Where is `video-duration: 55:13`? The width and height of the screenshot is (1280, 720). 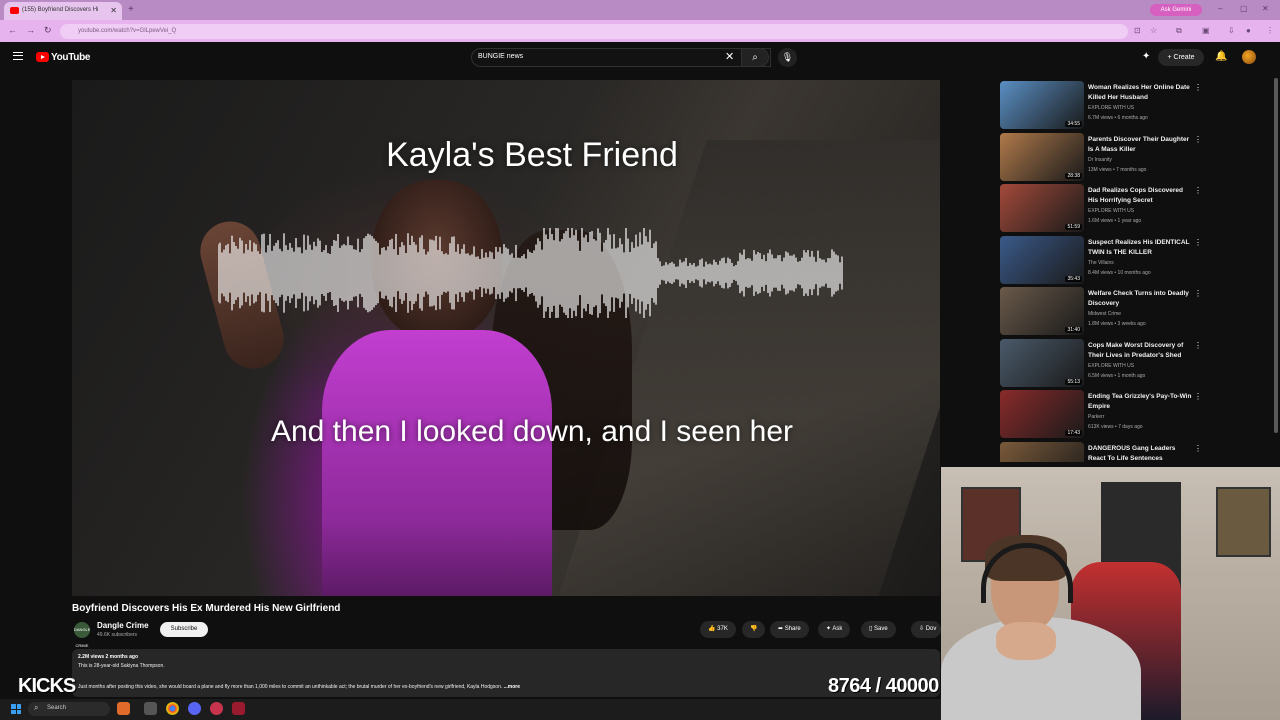
video-duration: 55:13 is located at coordinates (1073, 381).